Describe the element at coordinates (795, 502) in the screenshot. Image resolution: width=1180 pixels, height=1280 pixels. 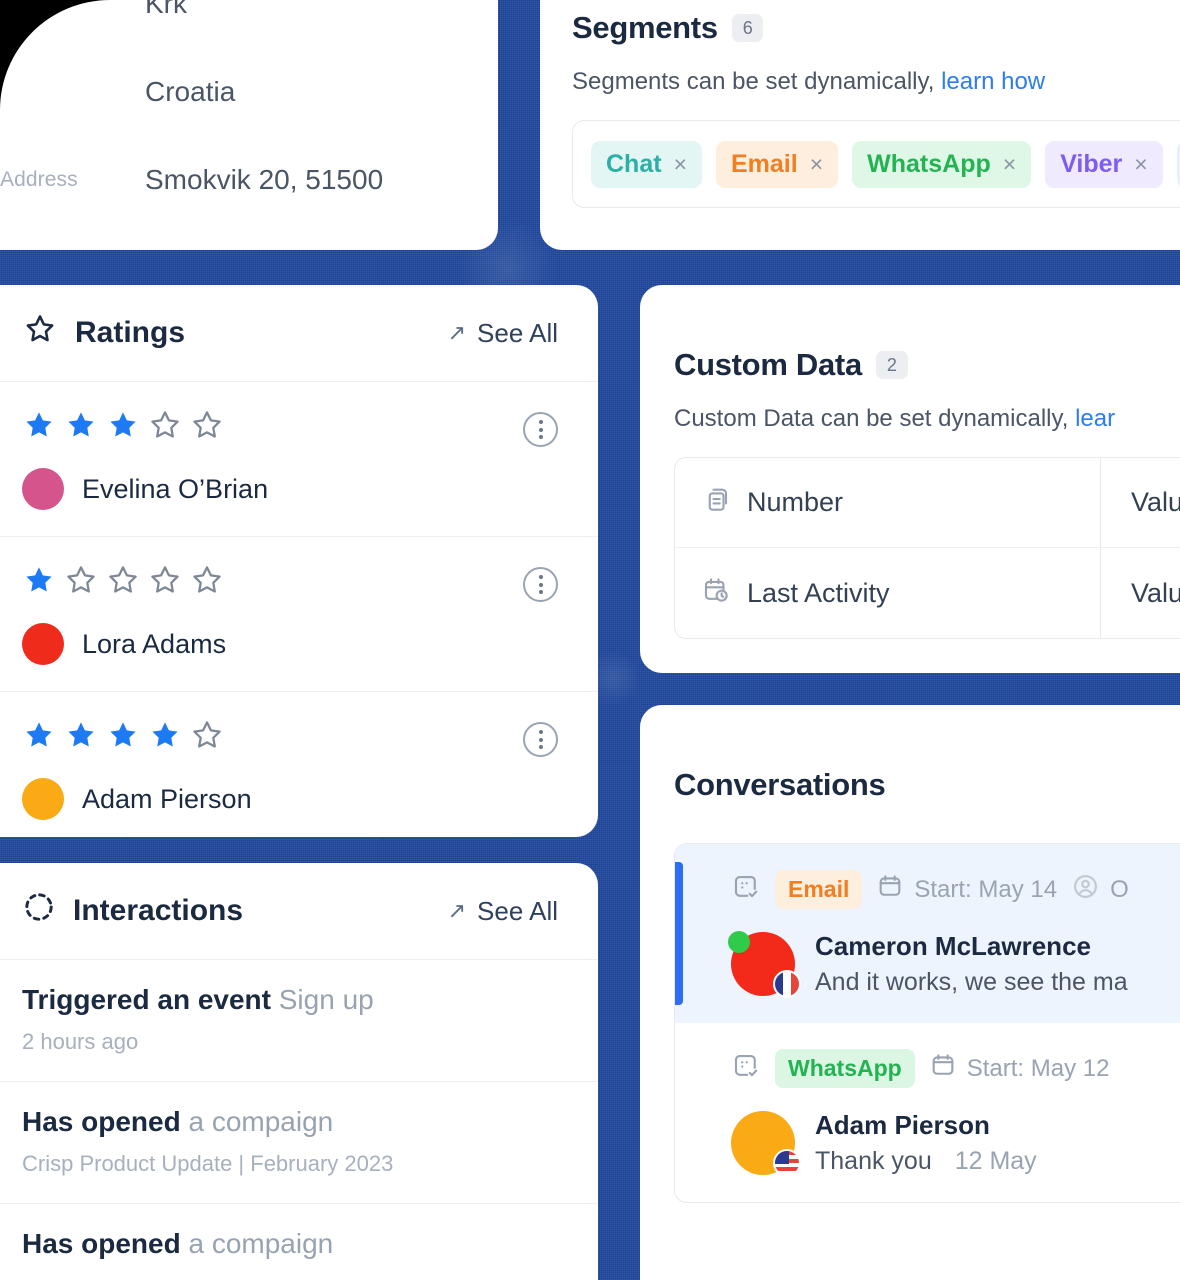
I see `custom-data-key-label: Number` at that location.